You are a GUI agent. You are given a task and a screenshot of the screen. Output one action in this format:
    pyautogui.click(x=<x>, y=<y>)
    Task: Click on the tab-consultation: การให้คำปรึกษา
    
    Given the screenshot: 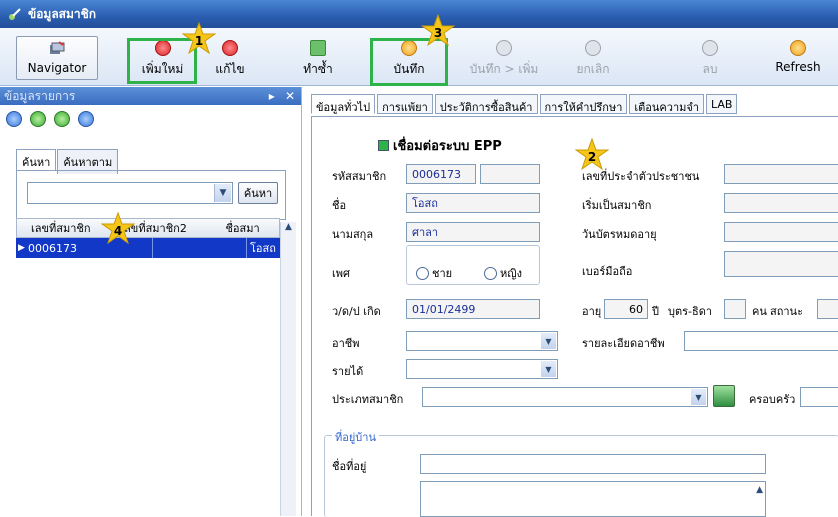 What is the action you would take?
    pyautogui.click(x=583, y=104)
    